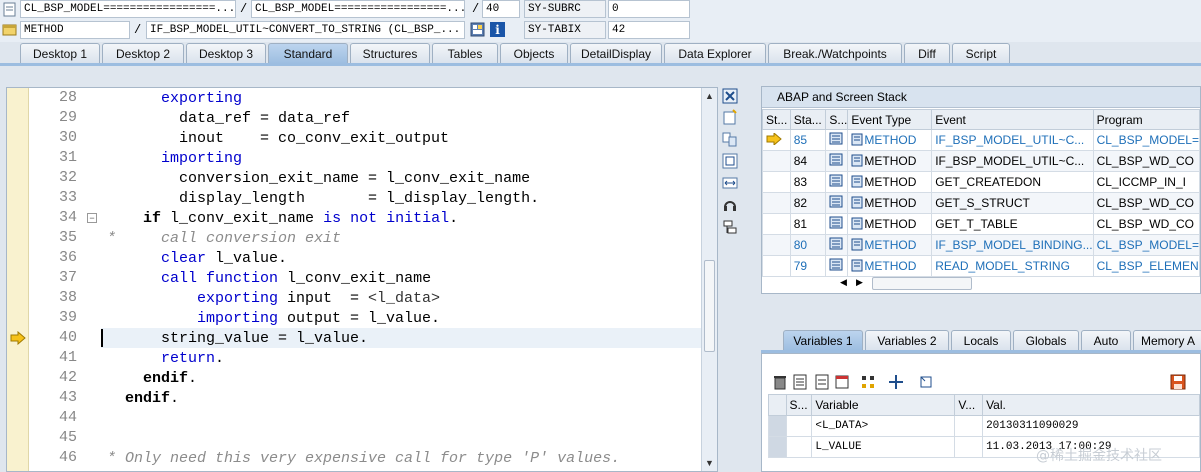 The image size is (1201, 472). Describe the element at coordinates (497, 29) in the screenshot. I see `info-icon: i` at that location.